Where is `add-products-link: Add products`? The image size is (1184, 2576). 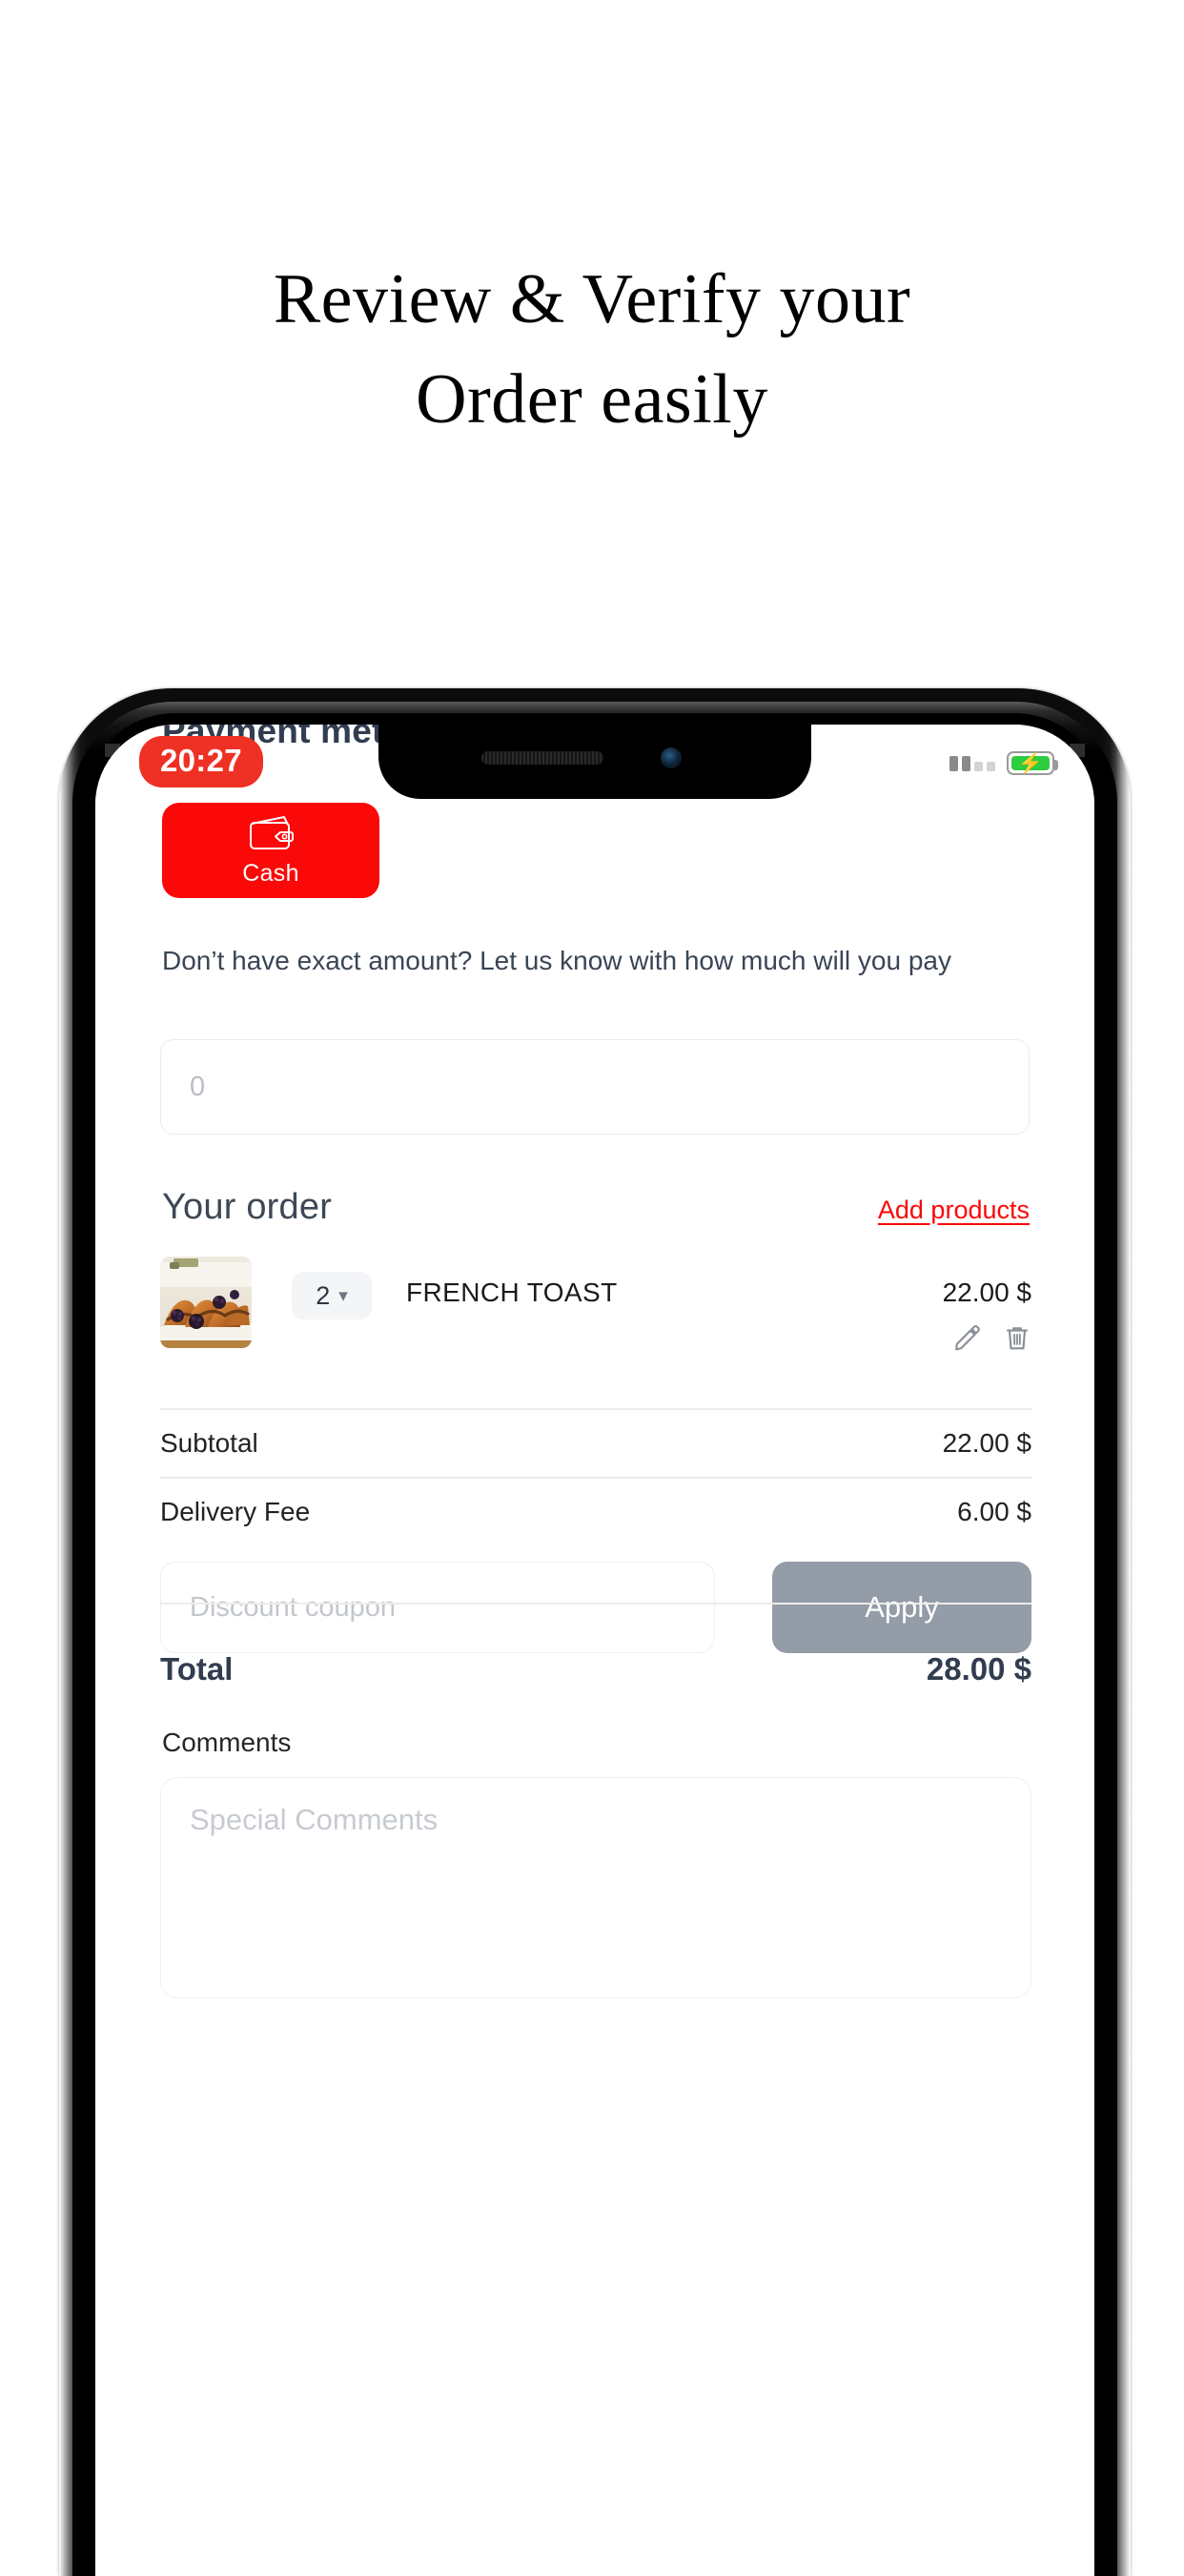 add-products-link: Add products is located at coordinates (954, 1211).